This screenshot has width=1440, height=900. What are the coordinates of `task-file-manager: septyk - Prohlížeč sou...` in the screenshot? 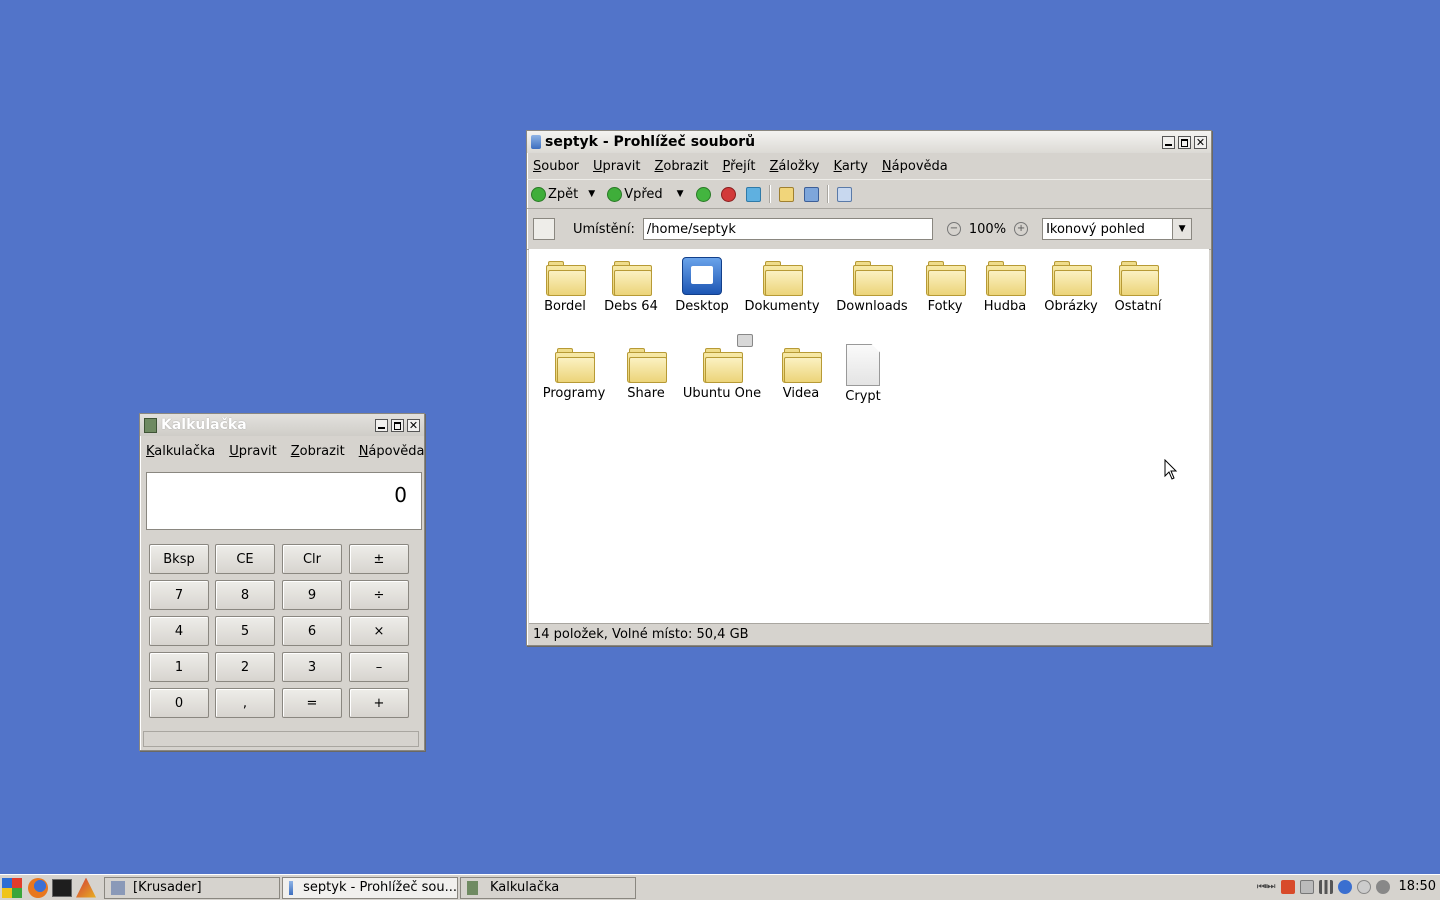 It's located at (370, 887).